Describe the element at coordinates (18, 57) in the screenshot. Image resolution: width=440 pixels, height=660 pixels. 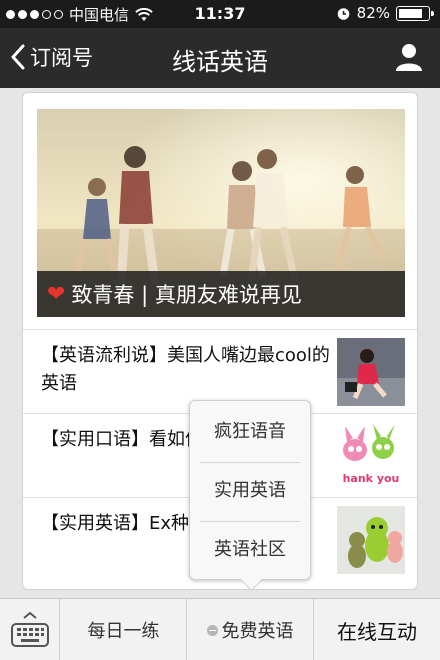
I see `chevron-left-icon` at that location.